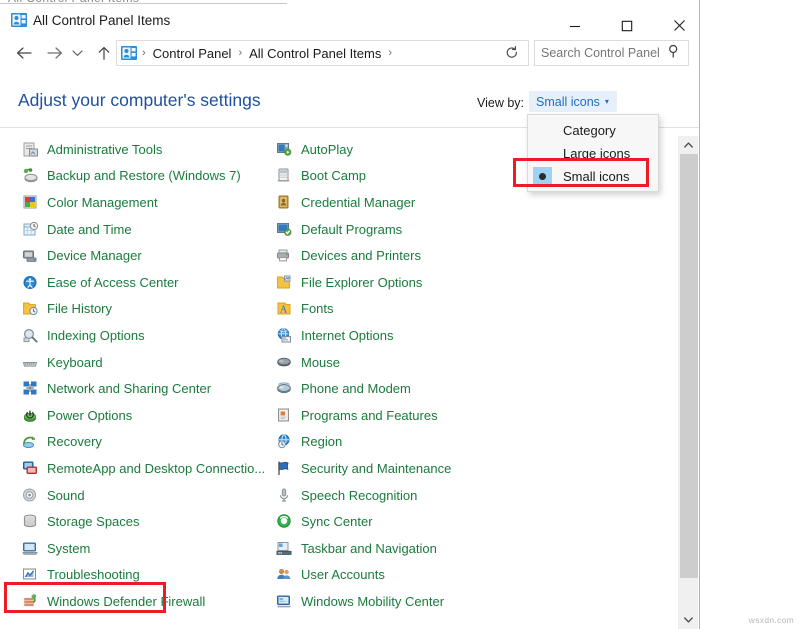 The image size is (800, 629). Describe the element at coordinates (147, 415) in the screenshot. I see `control-panel-item: Power Options` at that location.